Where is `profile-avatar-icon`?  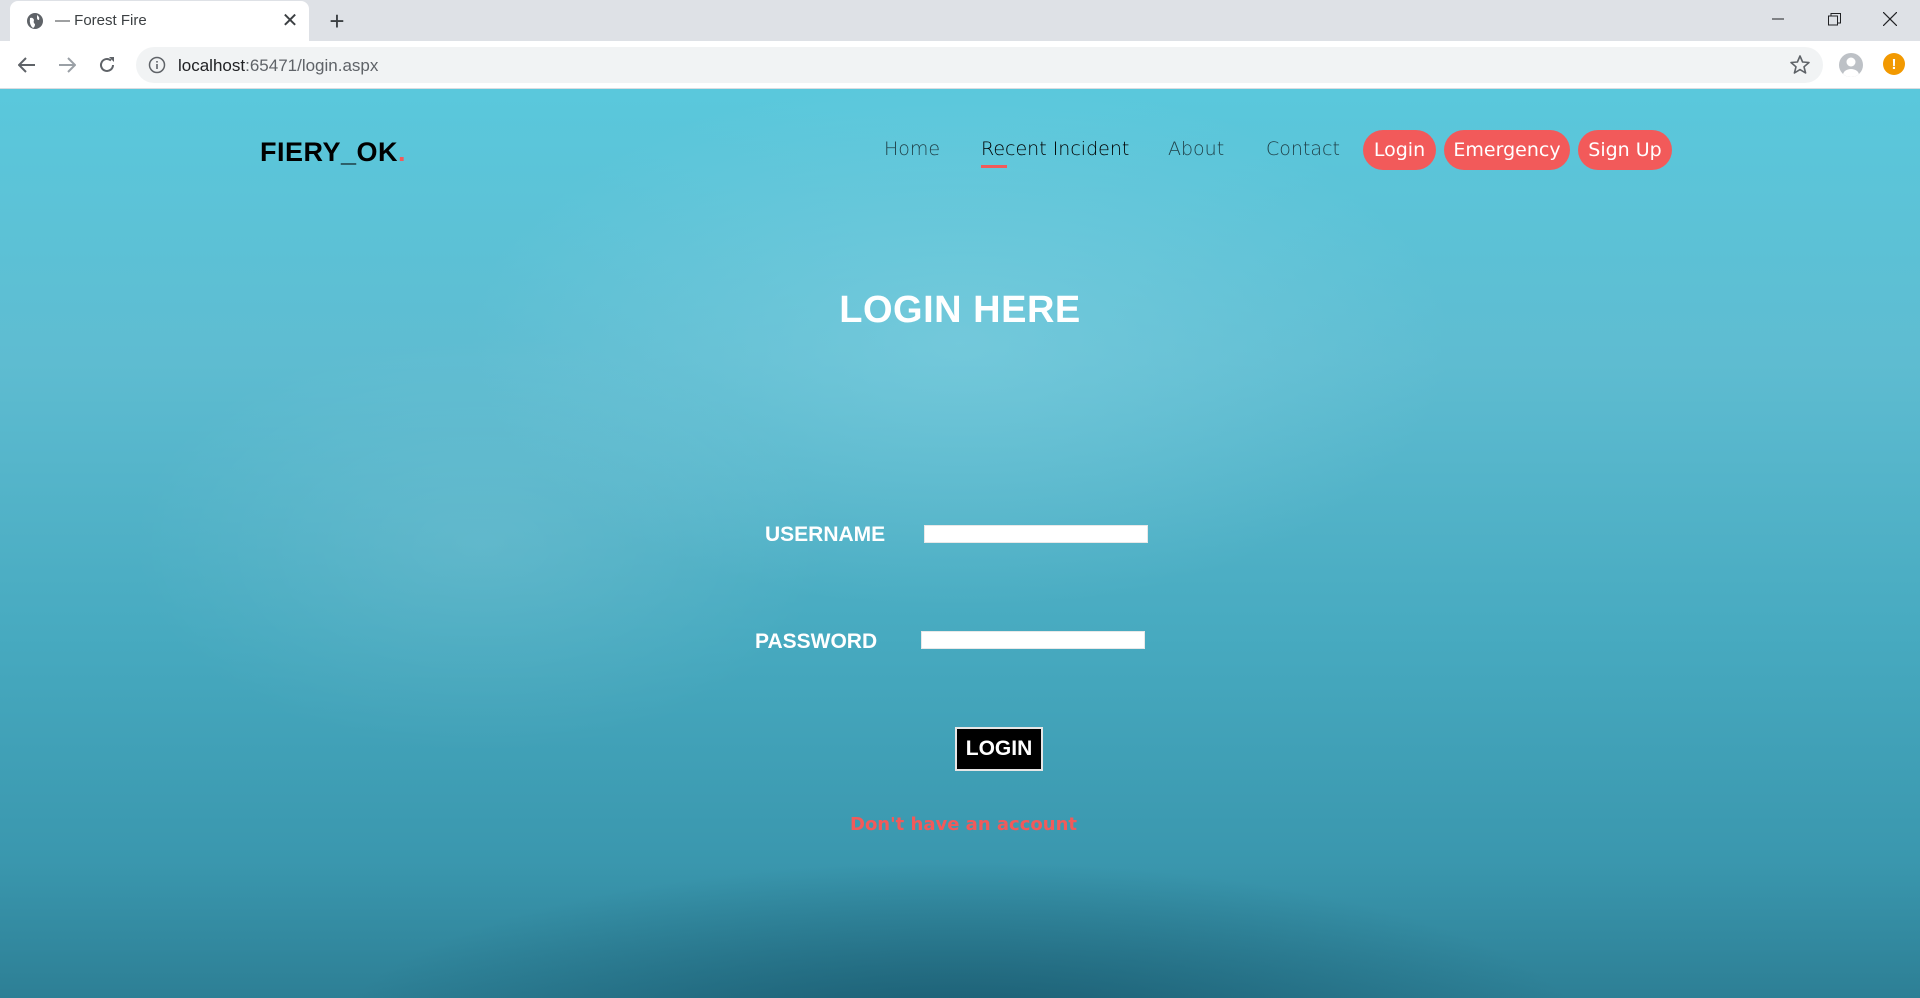 profile-avatar-icon is located at coordinates (1851, 65).